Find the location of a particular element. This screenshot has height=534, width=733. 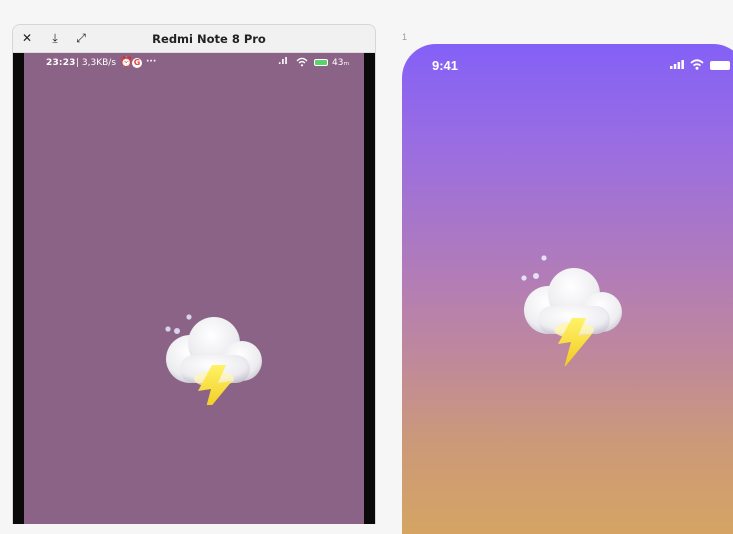

download-icon: ⤓ is located at coordinates (55, 38).